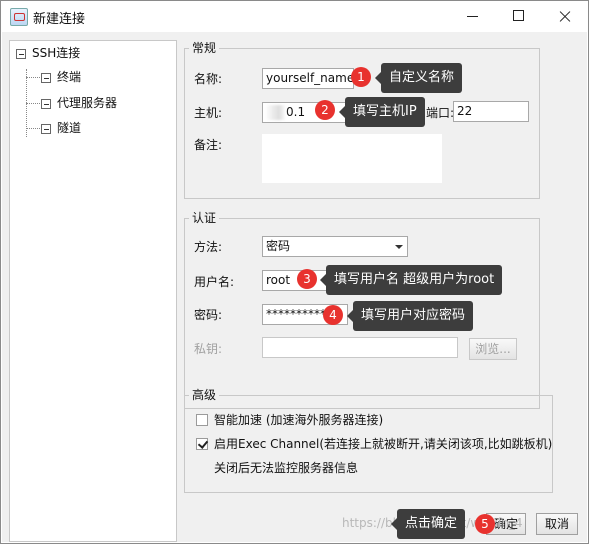 The height and width of the screenshot is (544, 589). I want to click on window-title: 新建连接, so click(59, 19).